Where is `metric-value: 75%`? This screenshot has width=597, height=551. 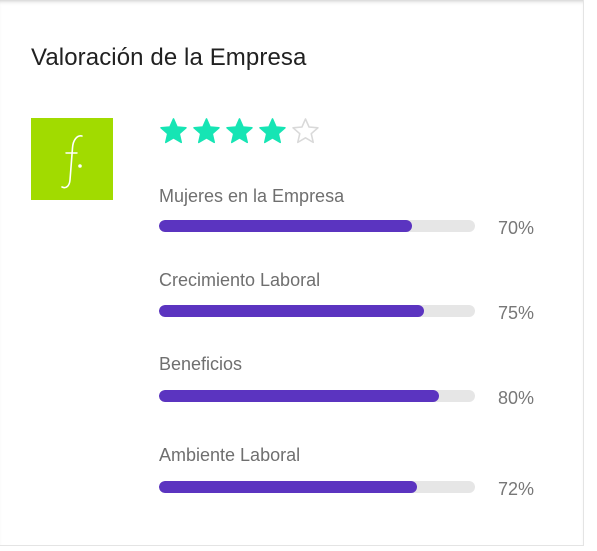 metric-value: 75% is located at coordinates (516, 313).